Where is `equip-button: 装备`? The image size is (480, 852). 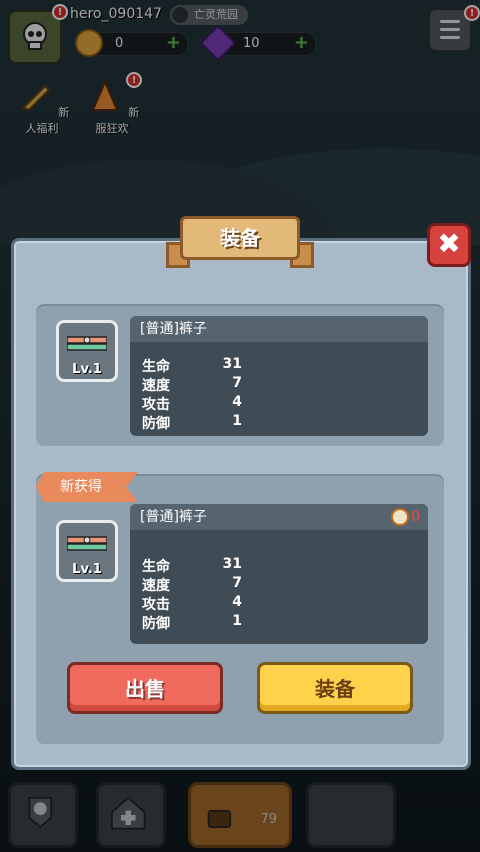
equip-button: 装备 is located at coordinates (335, 688).